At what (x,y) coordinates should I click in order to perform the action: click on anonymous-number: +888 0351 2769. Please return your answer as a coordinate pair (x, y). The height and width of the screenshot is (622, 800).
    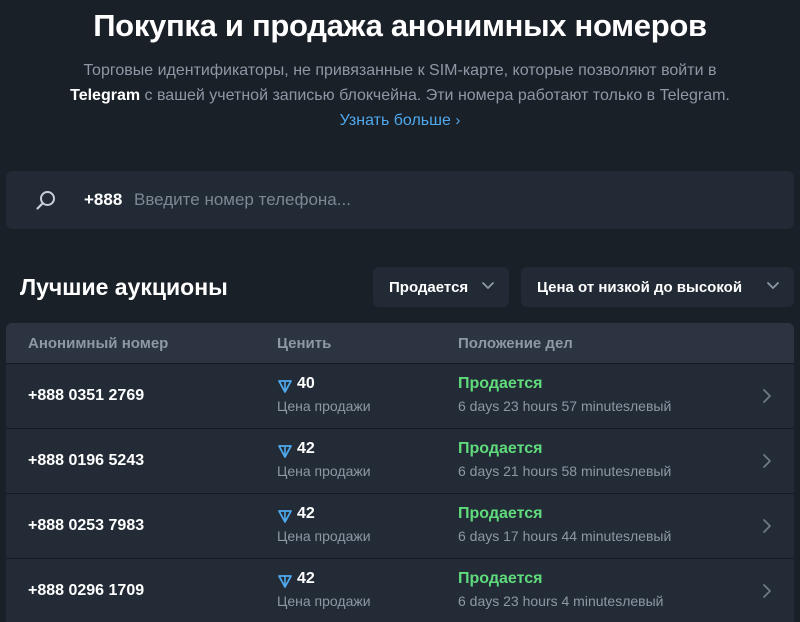
    Looking at the image, I should click on (86, 395).